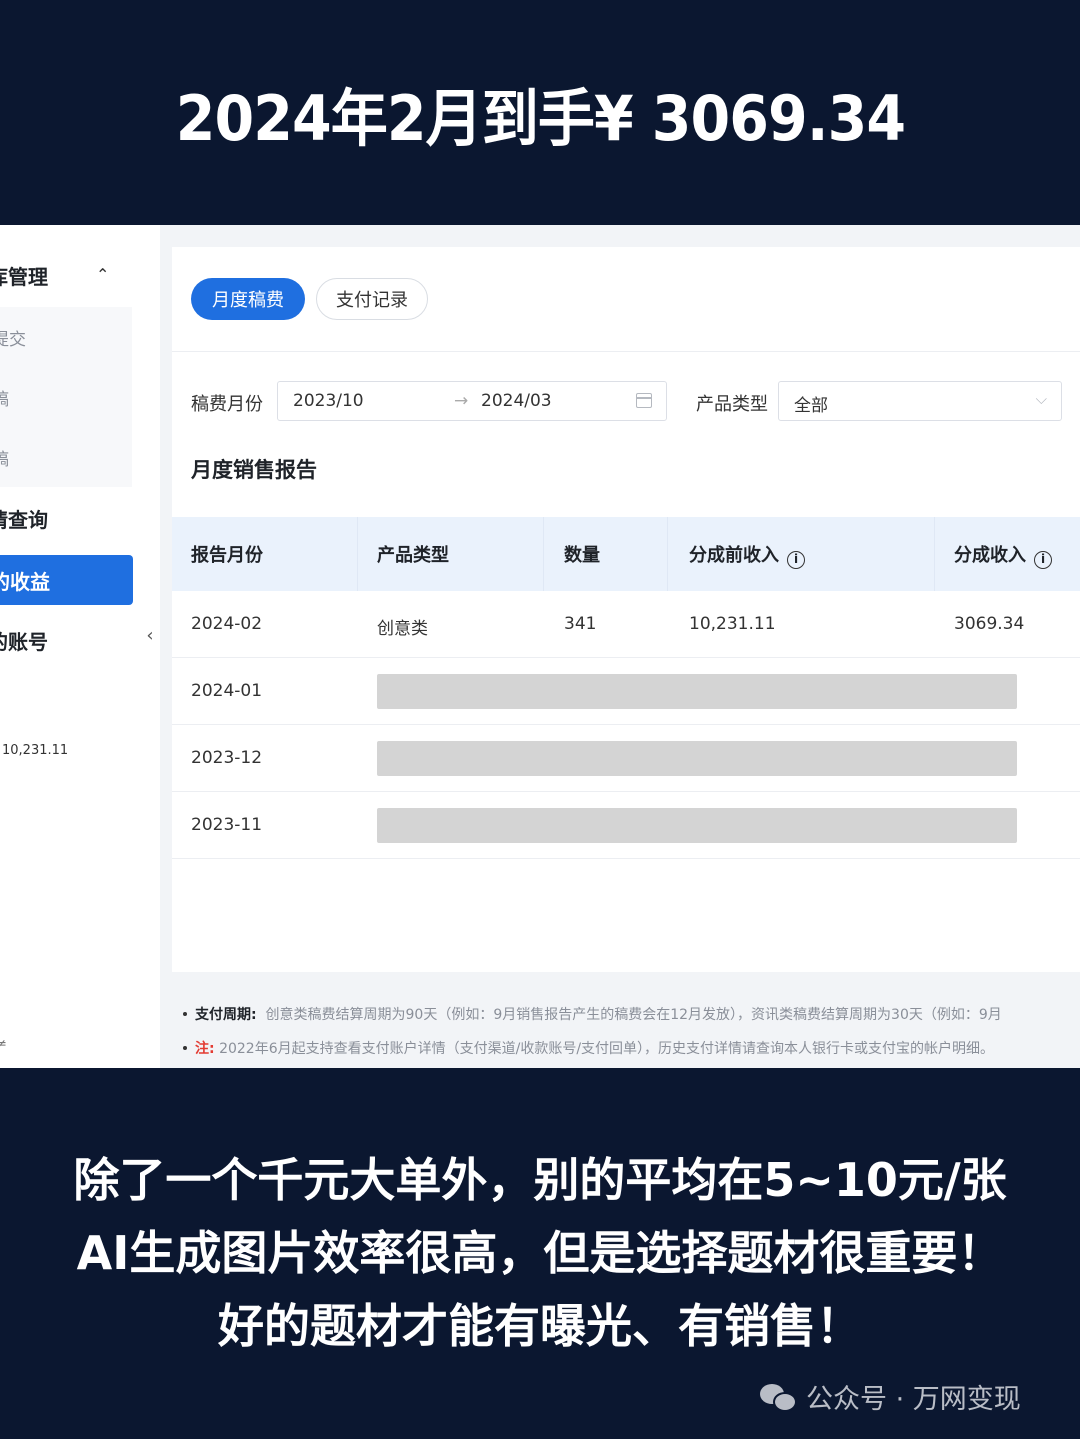 The width and height of the screenshot is (1080, 1439). Describe the element at coordinates (626, 554) in the screenshot. I see `table-header: 报告月份 产品类型 数量 分成前收入 i 分成收入 i` at that location.